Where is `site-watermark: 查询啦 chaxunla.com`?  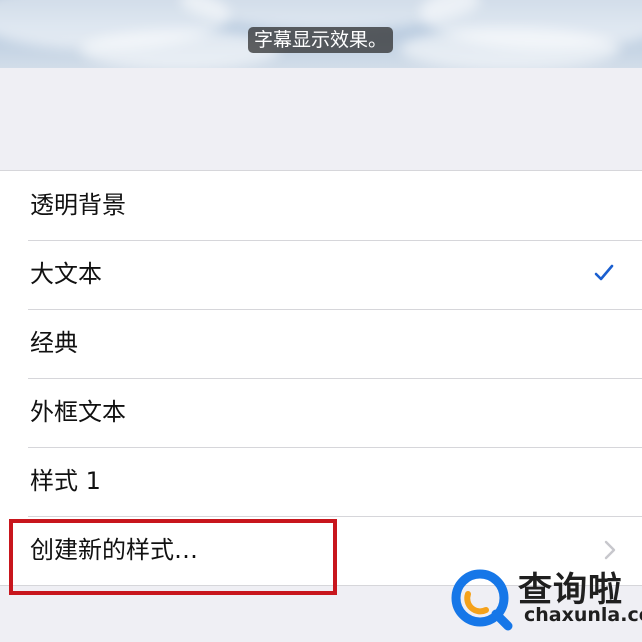
site-watermark: 查询啦 chaxunla.com is located at coordinates (537, 598).